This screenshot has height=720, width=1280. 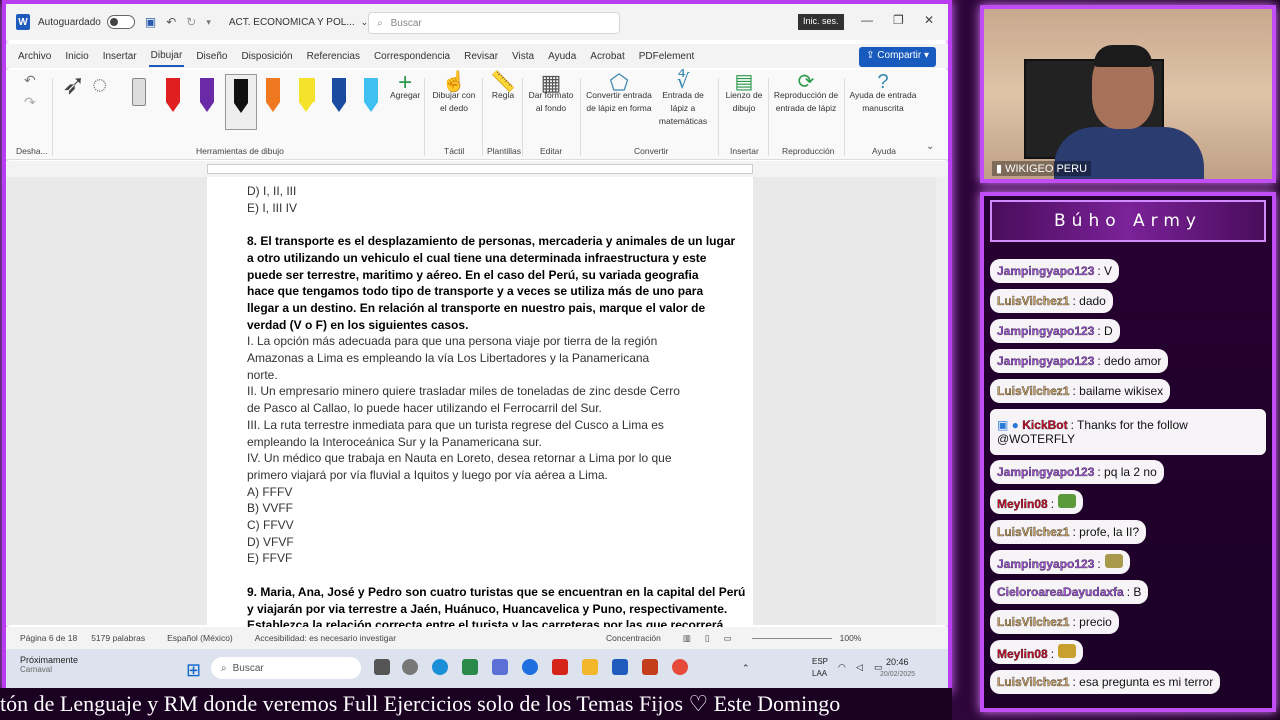 I want to click on windows-start-icon: ⊞, so click(x=193, y=670).